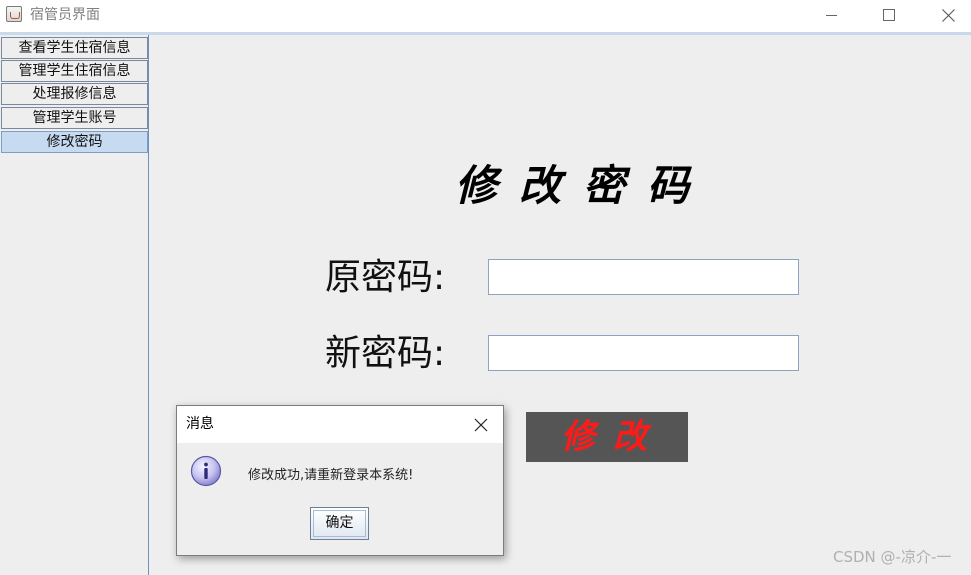 This screenshot has height=575, width=971. What do you see at coordinates (485, 16) in the screenshot?
I see `title-bar: 宿管员界面` at bounding box center [485, 16].